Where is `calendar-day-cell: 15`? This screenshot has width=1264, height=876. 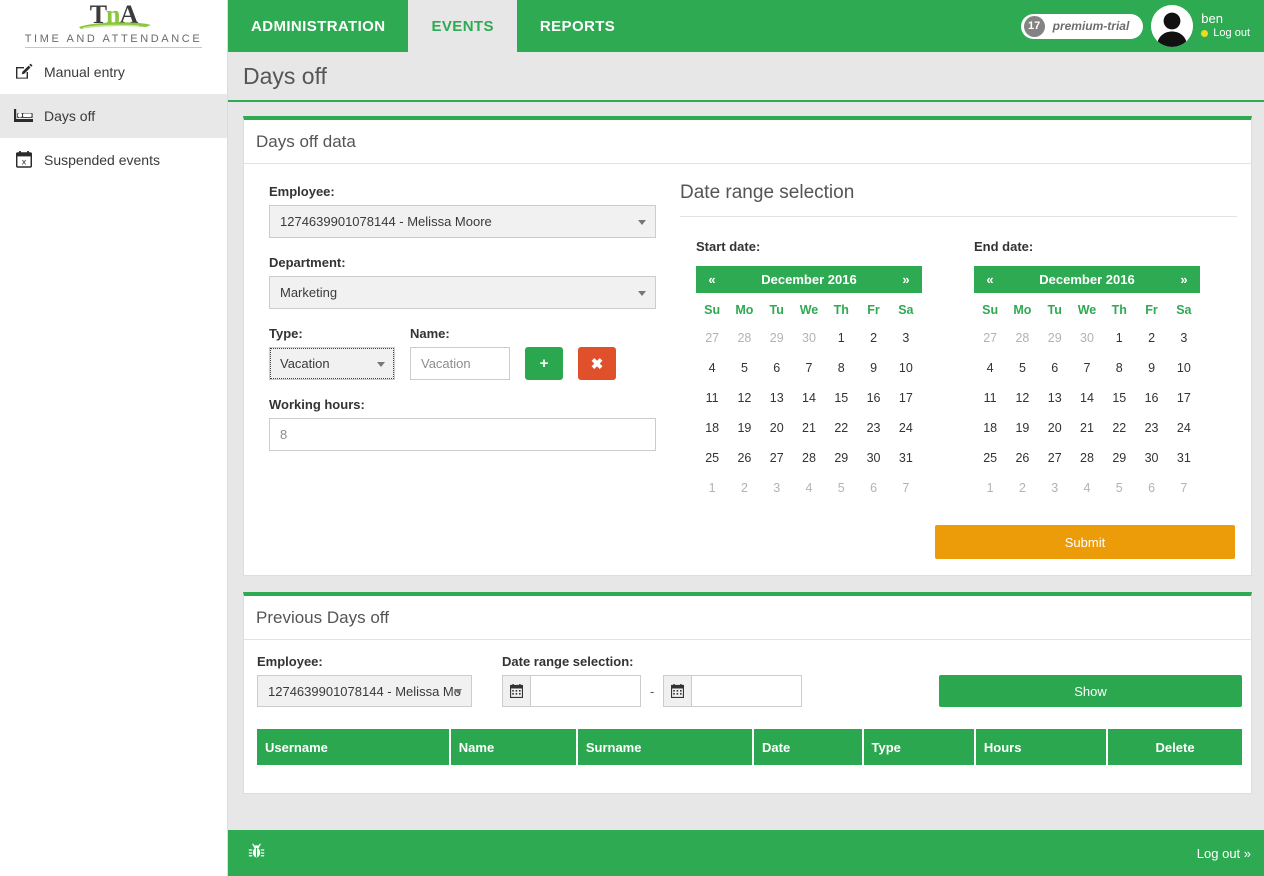
calendar-day-cell: 15 is located at coordinates (1119, 398).